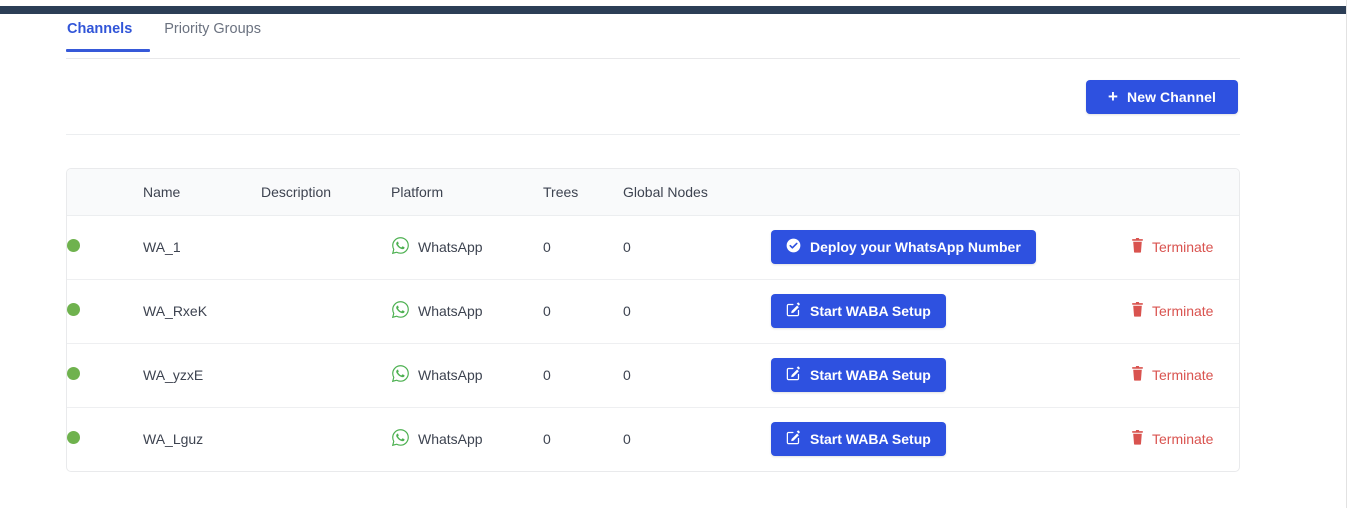  What do you see at coordinates (326, 192) in the screenshot?
I see `column-header-description: Description` at bounding box center [326, 192].